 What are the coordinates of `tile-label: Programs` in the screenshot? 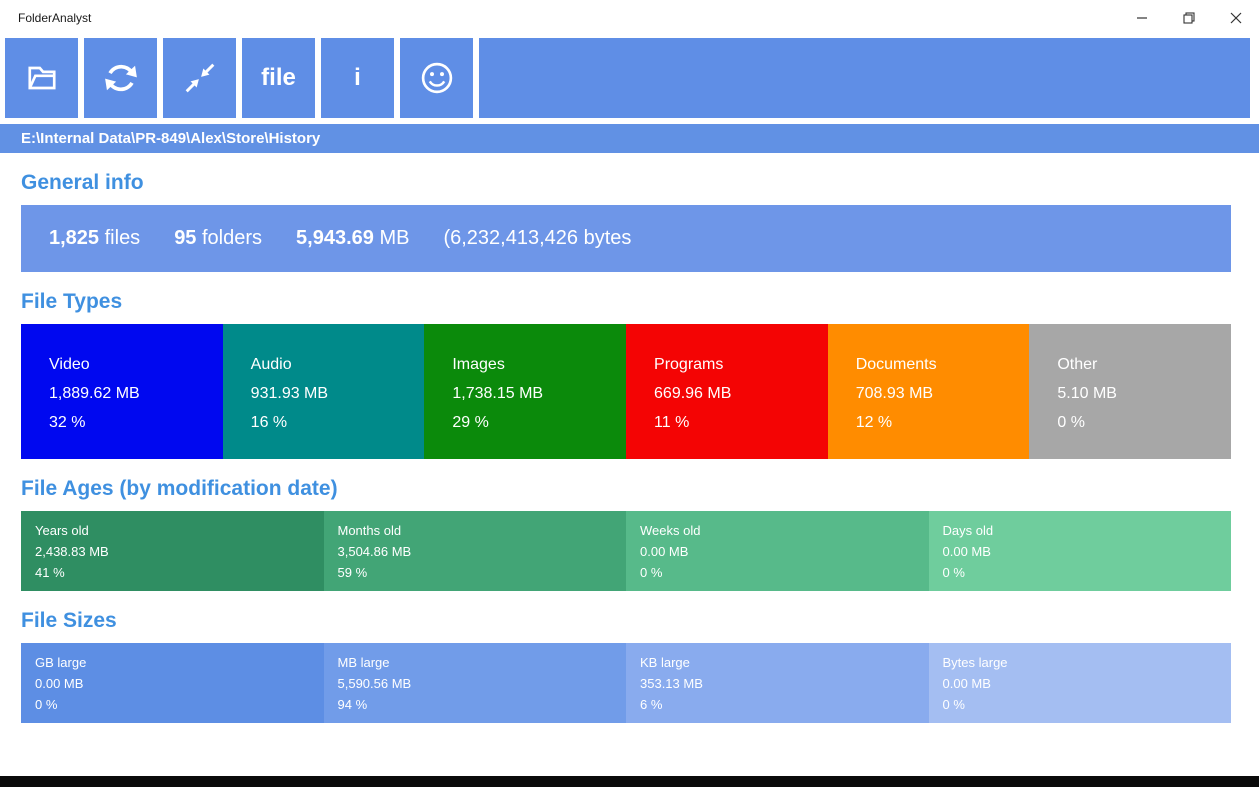 It's located at (689, 364).